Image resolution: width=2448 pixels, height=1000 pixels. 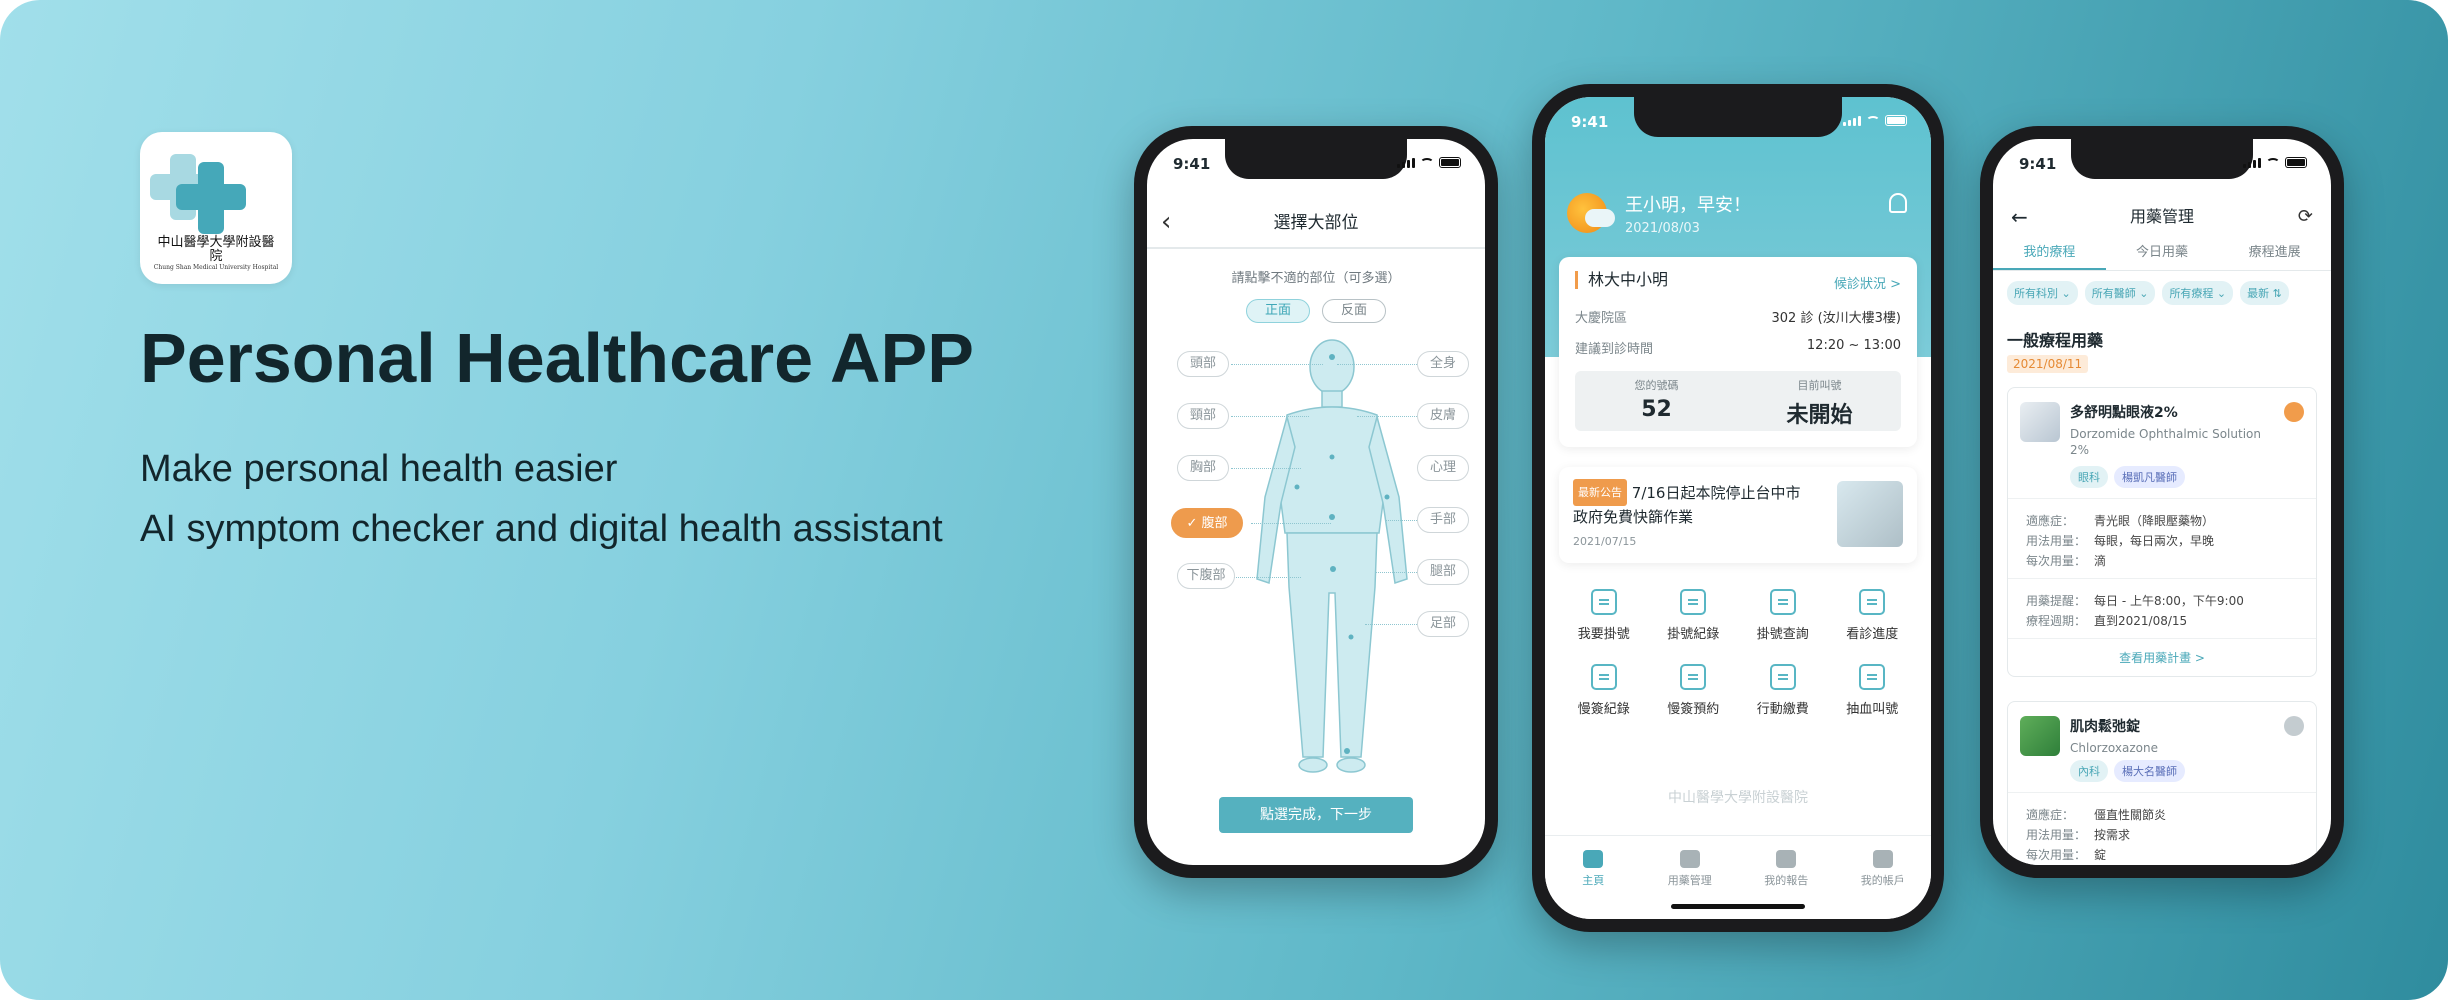 I want to click on hero-title: Personal Healthcare APP, so click(x=557, y=358).